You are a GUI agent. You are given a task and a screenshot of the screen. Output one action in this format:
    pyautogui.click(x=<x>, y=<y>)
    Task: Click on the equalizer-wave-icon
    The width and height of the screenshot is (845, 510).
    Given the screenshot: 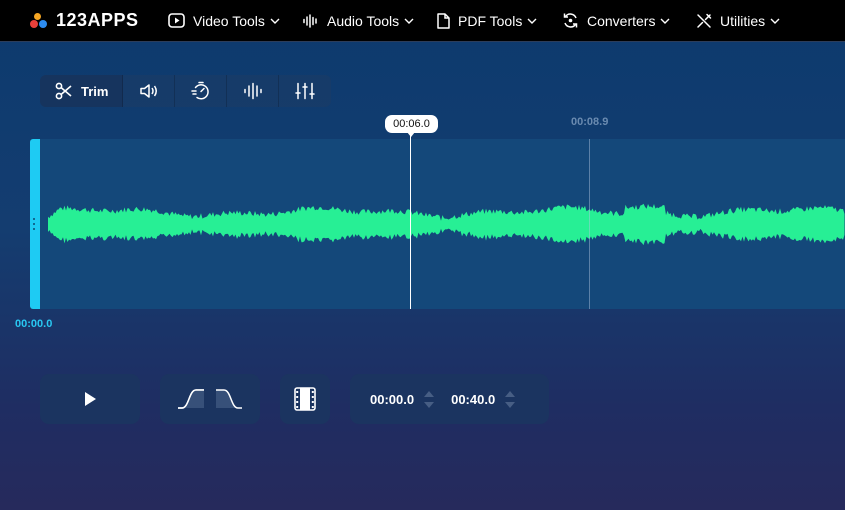 What is the action you would take?
    pyautogui.click(x=252, y=91)
    